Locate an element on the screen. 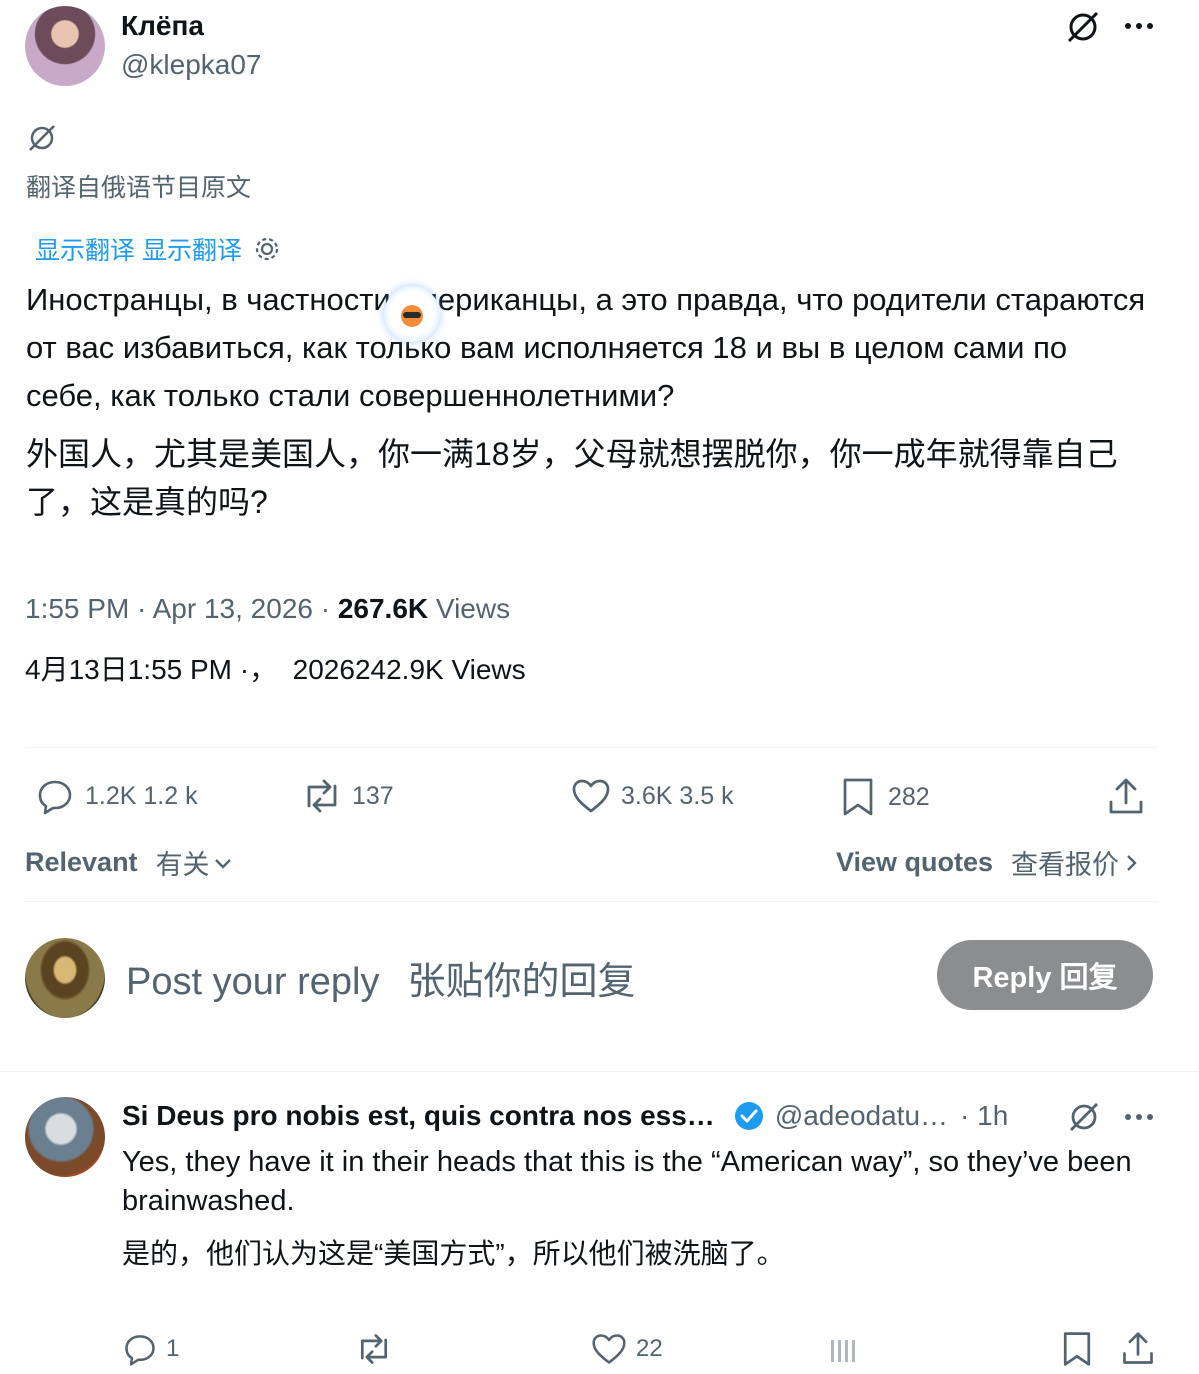 The height and width of the screenshot is (1374, 1199). view-quotes-label-translated: 查看报价 is located at coordinates (1065, 865).